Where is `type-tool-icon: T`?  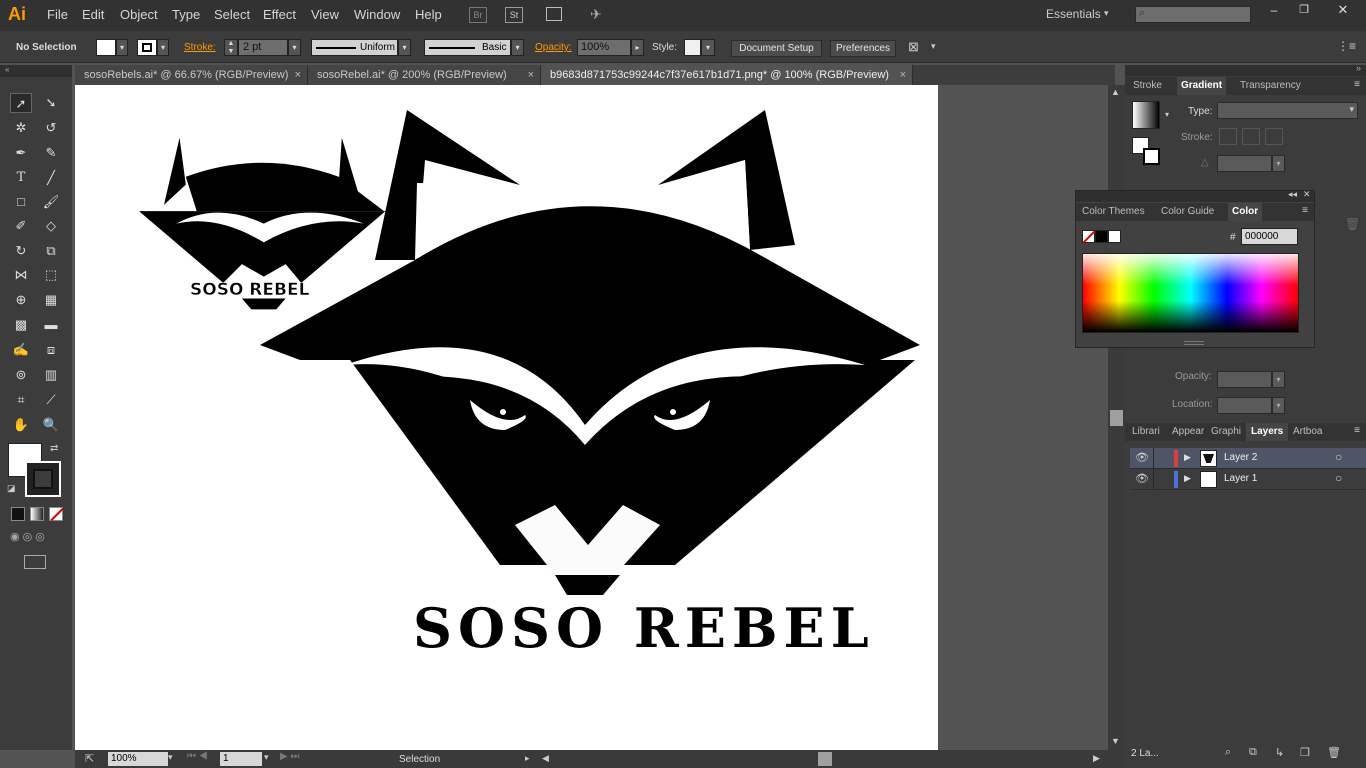
type-tool-icon: T is located at coordinates (21, 178).